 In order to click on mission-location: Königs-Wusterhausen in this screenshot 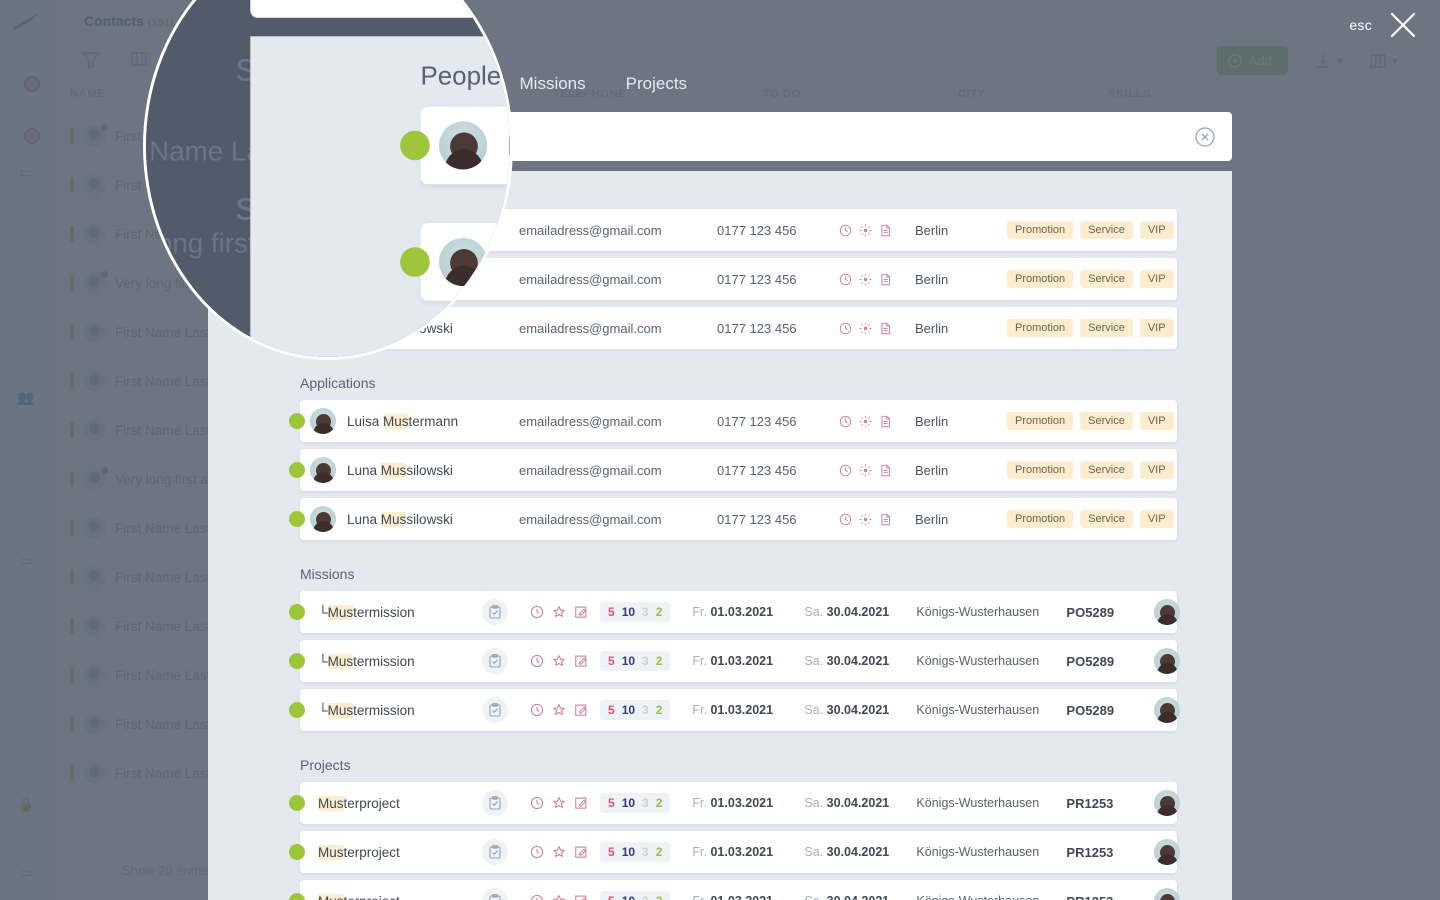, I will do `click(978, 661)`.